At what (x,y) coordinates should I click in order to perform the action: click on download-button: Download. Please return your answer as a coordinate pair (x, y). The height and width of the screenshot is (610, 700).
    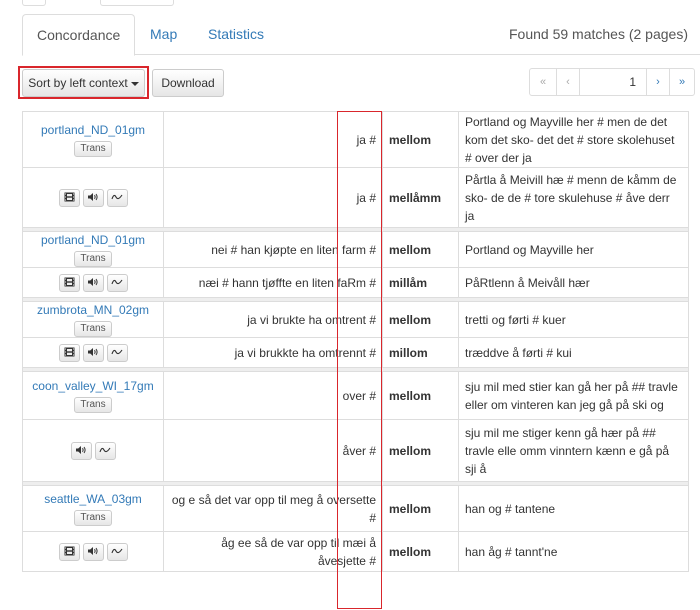
    Looking at the image, I should click on (188, 83).